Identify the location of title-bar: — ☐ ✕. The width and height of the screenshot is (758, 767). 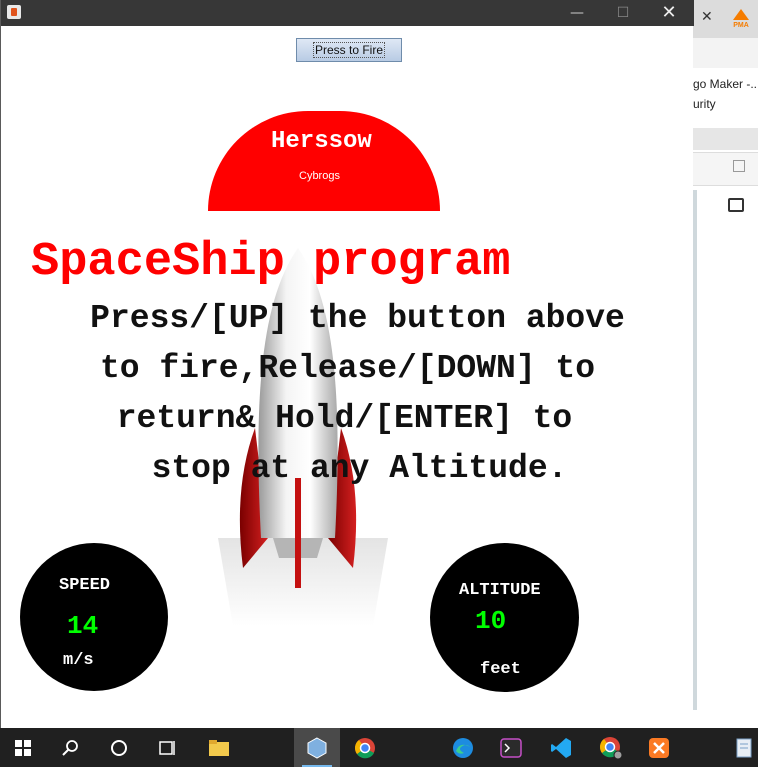
(347, 13).